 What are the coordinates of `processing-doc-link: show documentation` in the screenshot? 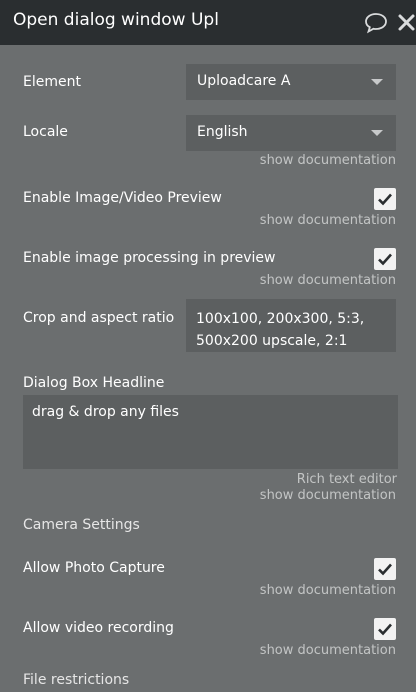 It's located at (328, 280).